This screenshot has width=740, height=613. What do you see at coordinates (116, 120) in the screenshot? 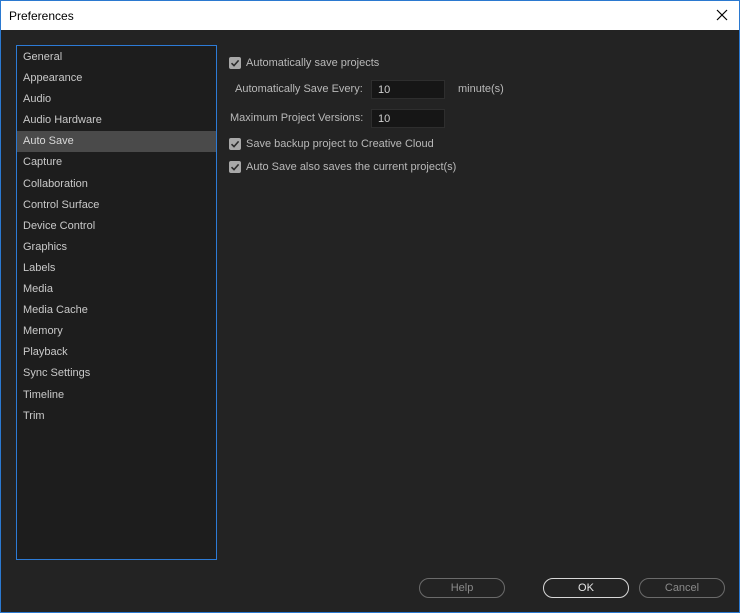
I see `sidebar-item-audio-hardware: Audio Hardware` at bounding box center [116, 120].